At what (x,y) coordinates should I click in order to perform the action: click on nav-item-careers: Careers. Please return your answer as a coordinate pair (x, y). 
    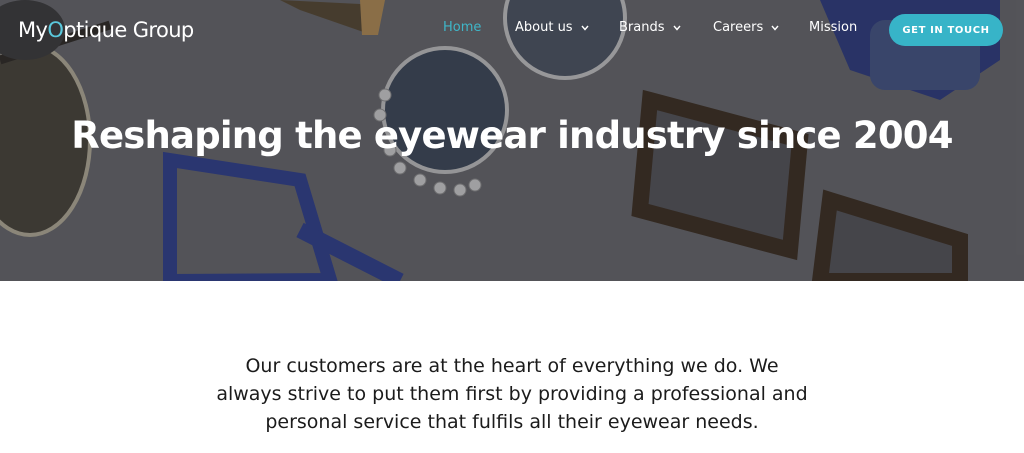
    Looking at the image, I should click on (746, 27).